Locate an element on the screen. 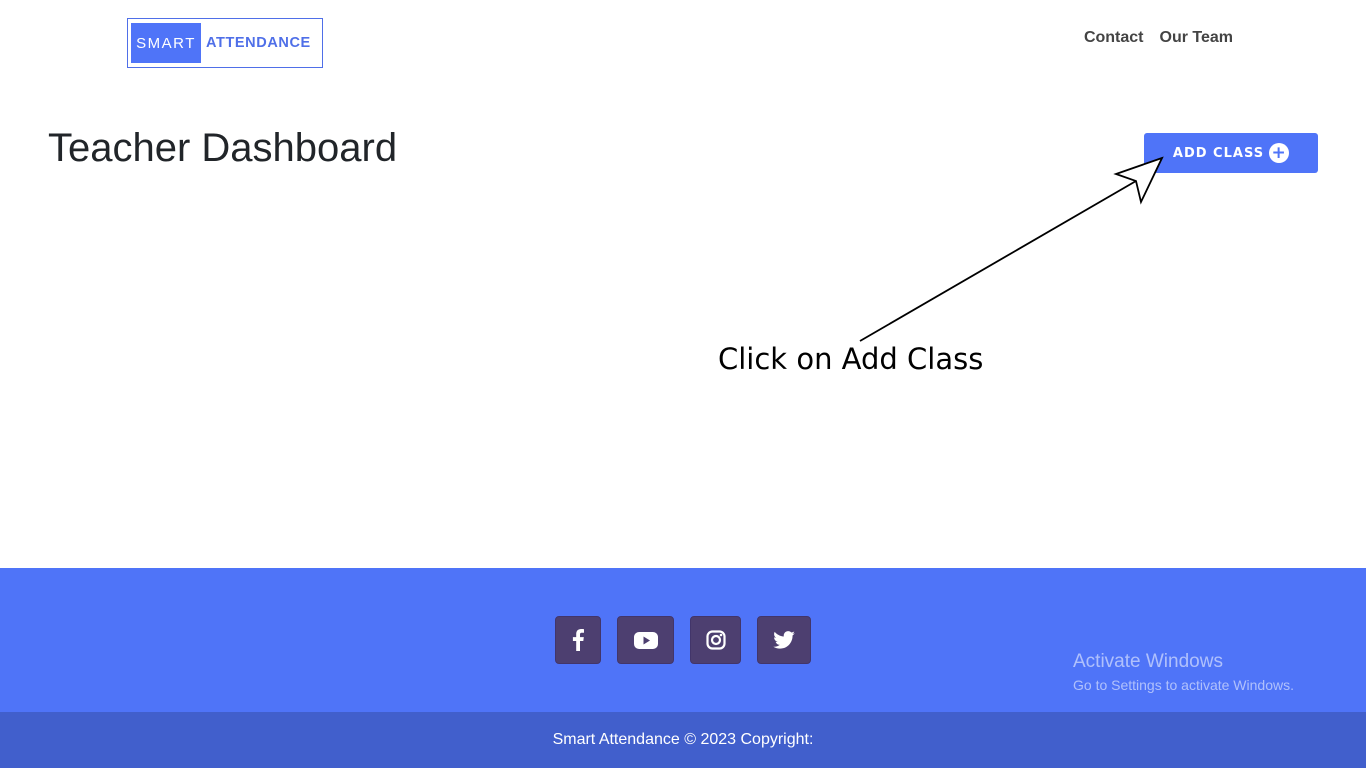 This screenshot has width=1366, height=768. instagram-button is located at coordinates (715, 640).